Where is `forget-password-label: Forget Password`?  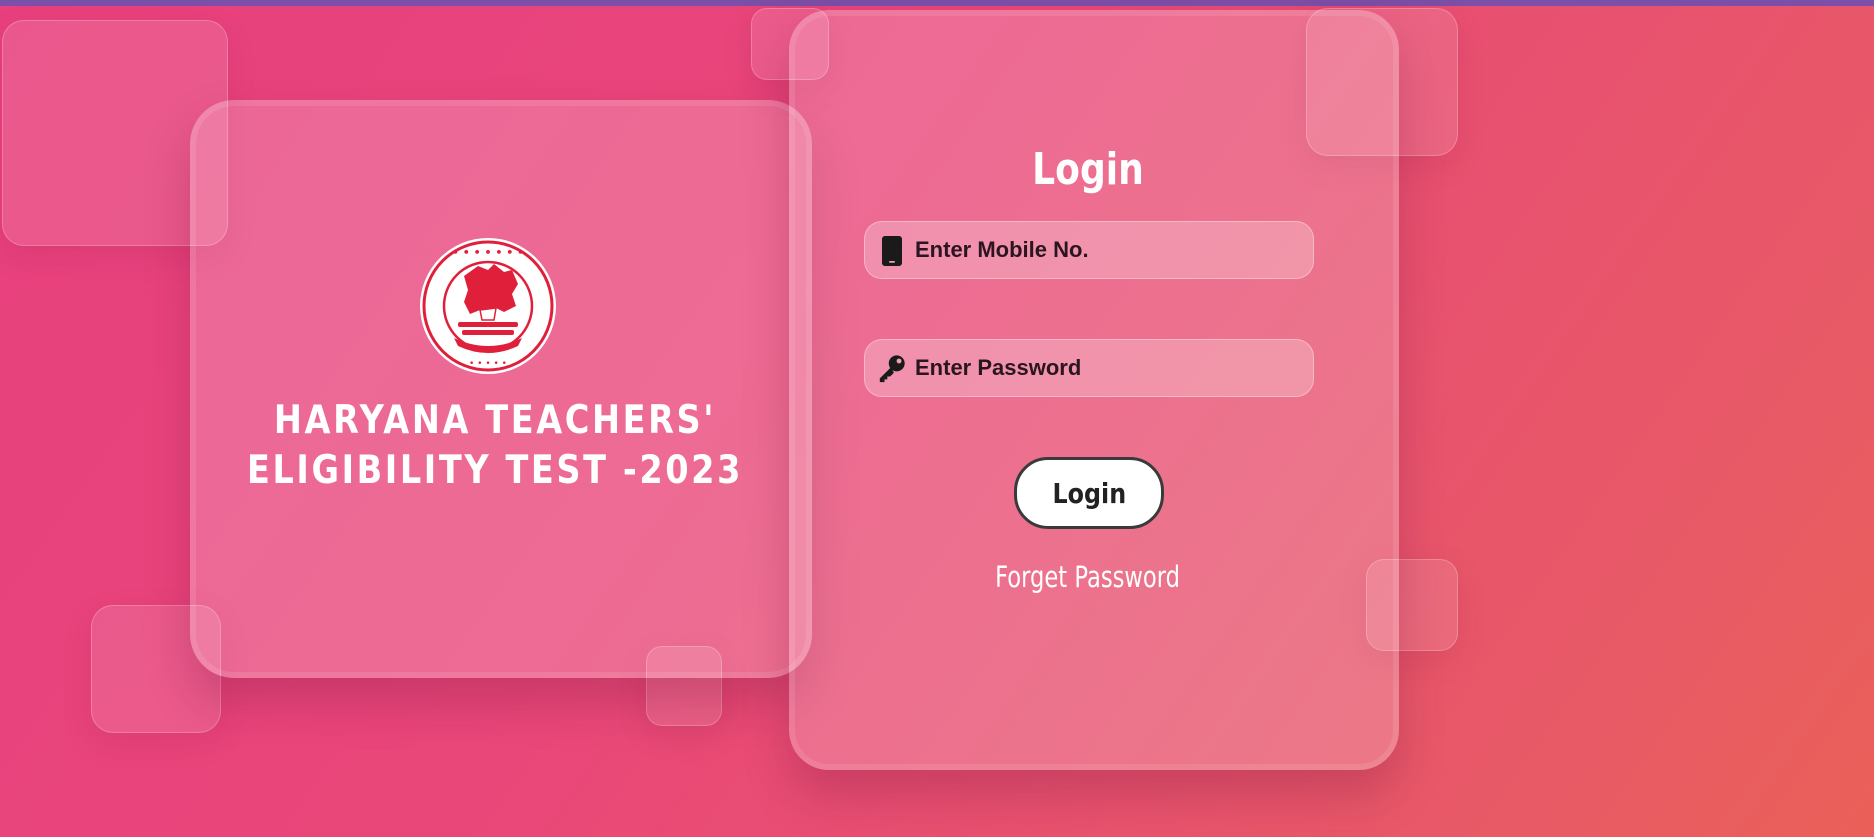 forget-password-label: Forget Password is located at coordinates (1088, 577).